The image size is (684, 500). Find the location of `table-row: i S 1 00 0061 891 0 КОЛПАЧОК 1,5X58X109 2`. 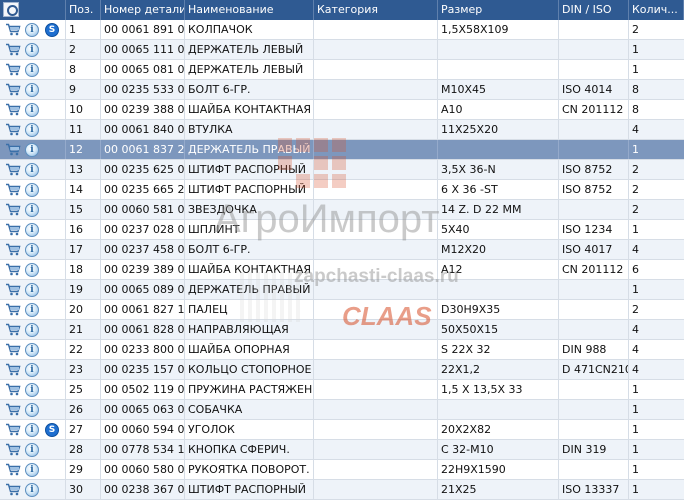

table-row: i S 1 00 0061 891 0 КОЛПАЧОК 1,5X58X109 2 is located at coordinates (342, 30).